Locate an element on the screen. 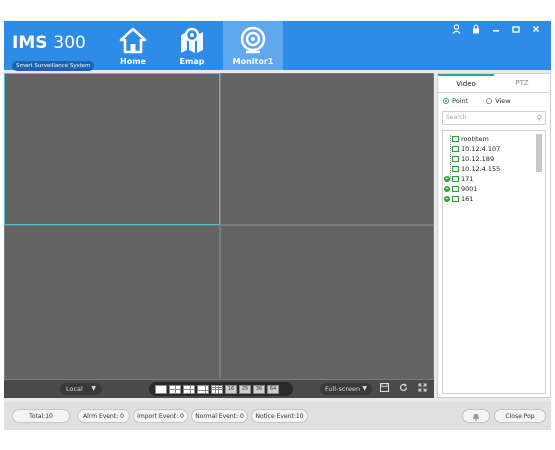 The image size is (555, 450). app-logo: IMS 300 Smart Surveillance System is located at coordinates (54, 52).